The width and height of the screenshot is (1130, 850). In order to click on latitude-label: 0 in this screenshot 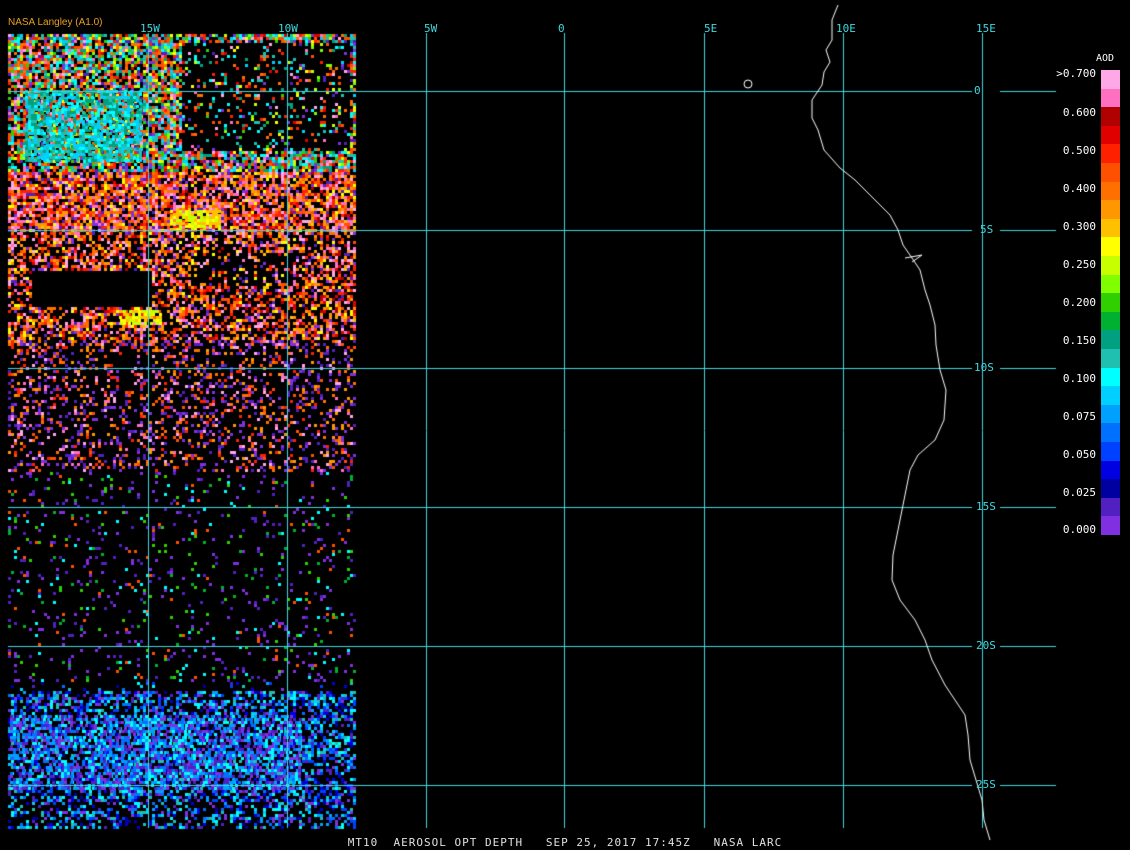, I will do `click(977, 90)`.